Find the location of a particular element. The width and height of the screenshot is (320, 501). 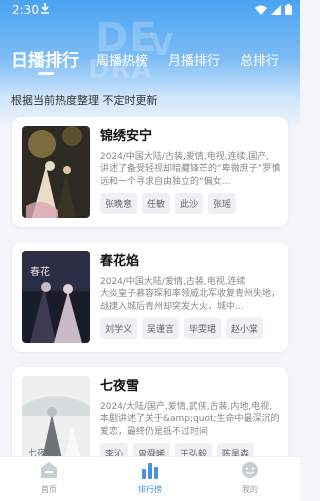

drama-poster: 春花 is located at coordinates (56, 297).